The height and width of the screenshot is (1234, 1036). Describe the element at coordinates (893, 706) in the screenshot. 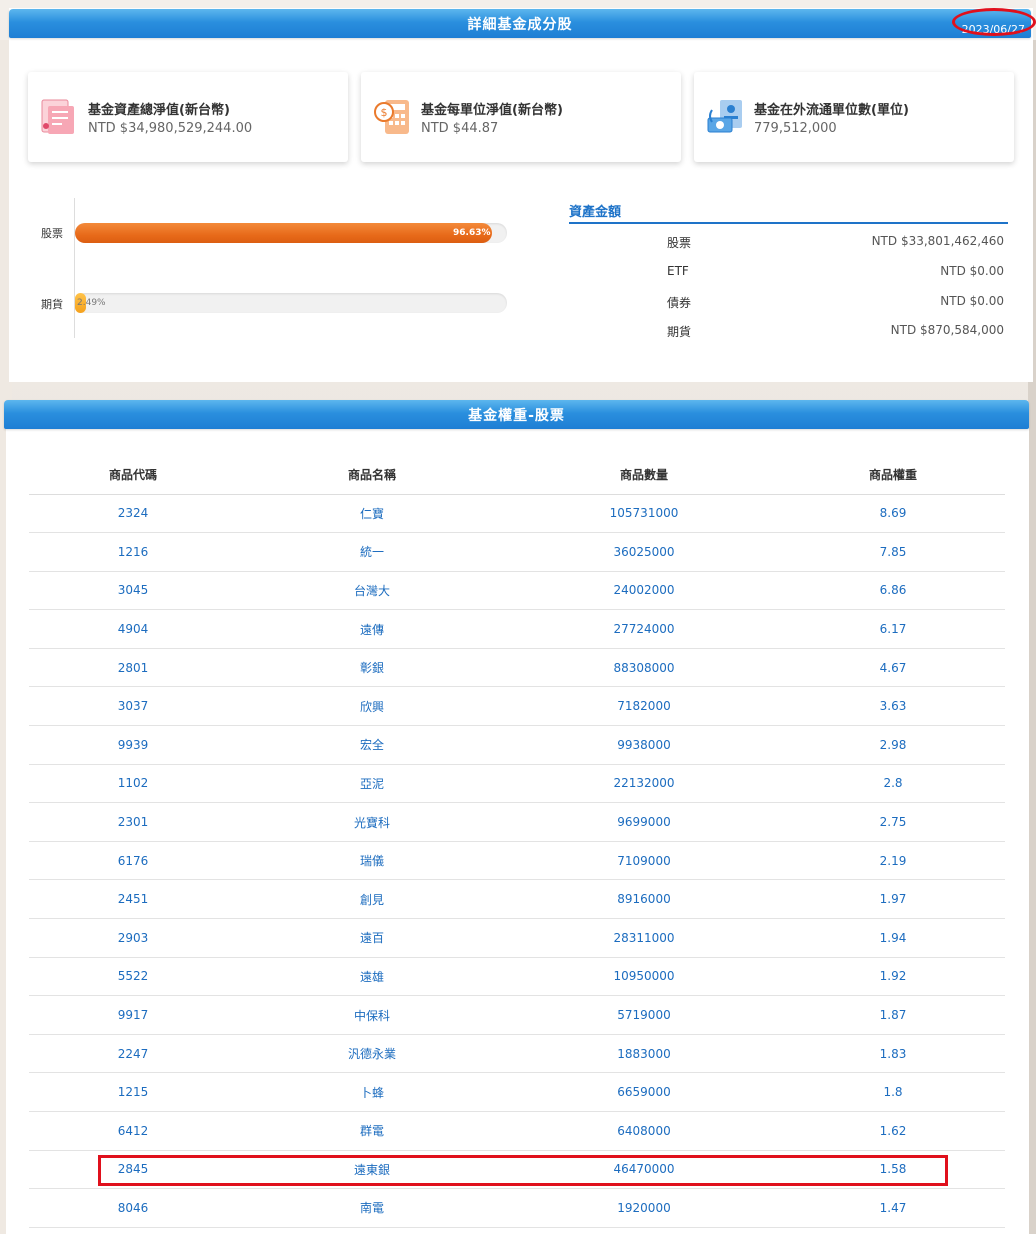

I see `cell-weight: 3.63` at that location.